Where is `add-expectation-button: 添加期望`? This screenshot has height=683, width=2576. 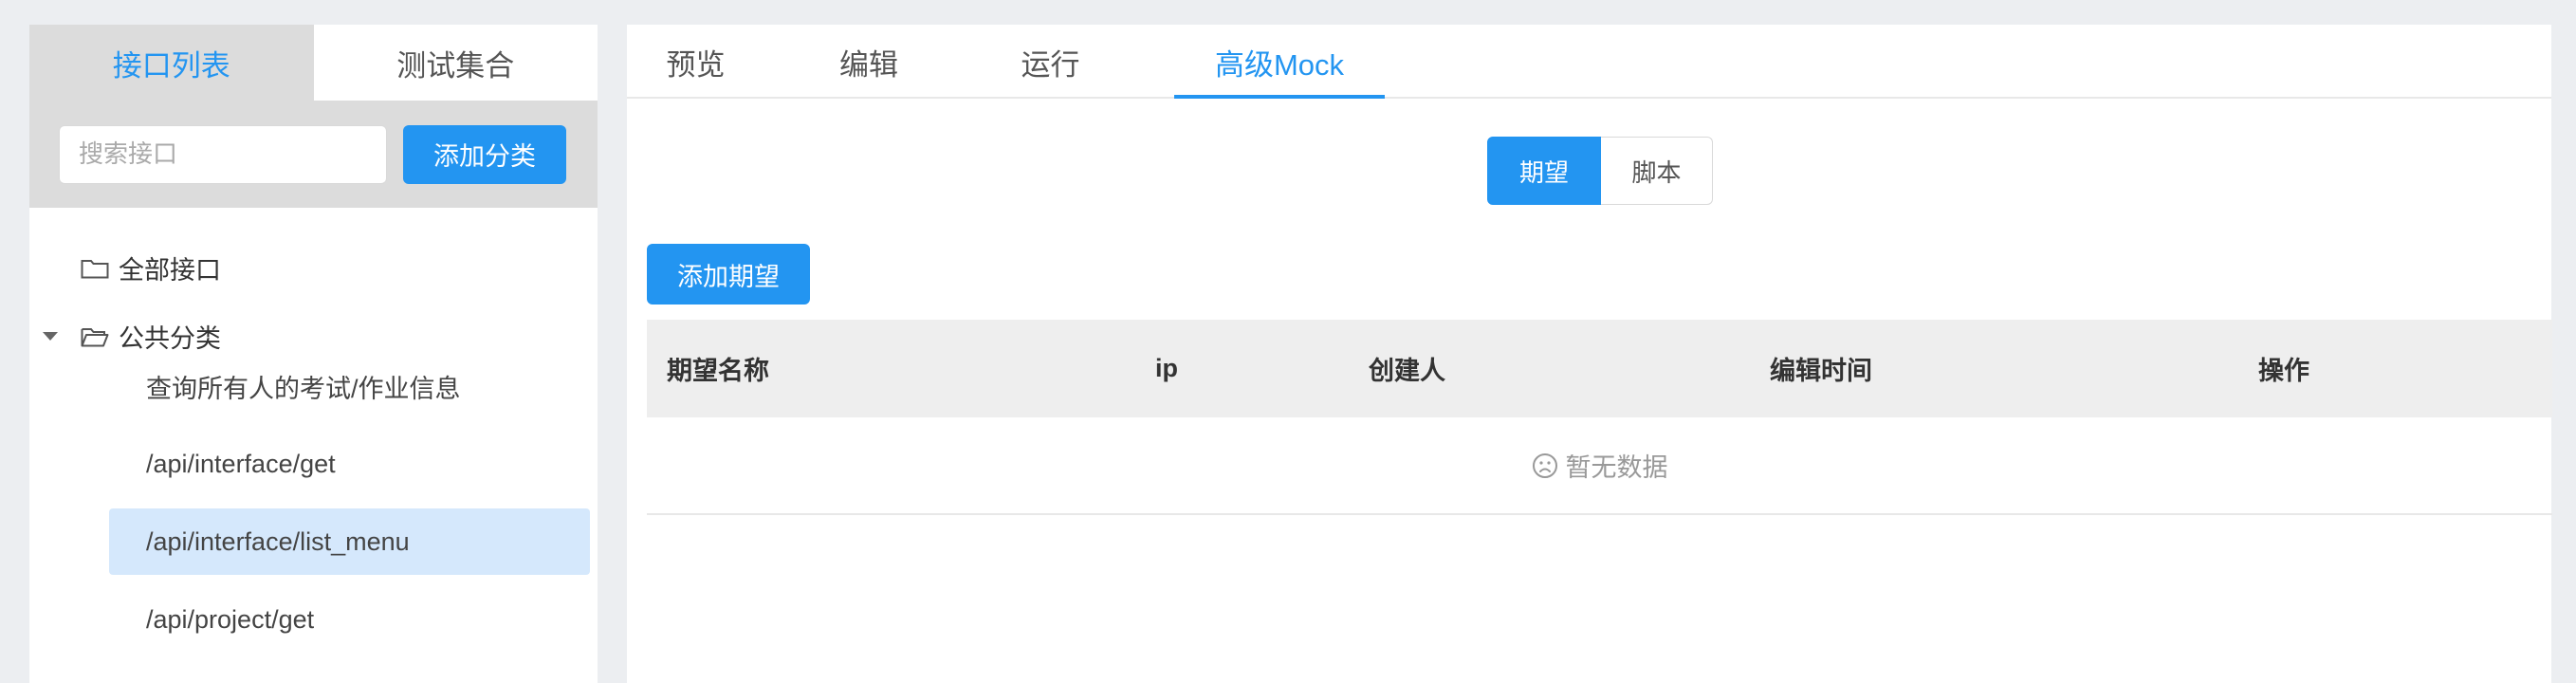
add-expectation-button: 添加期望 is located at coordinates (728, 274).